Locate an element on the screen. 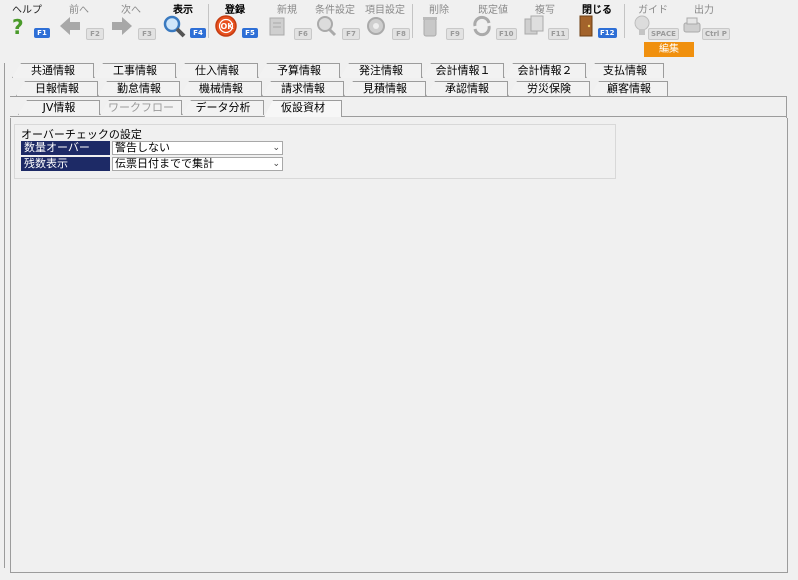 The width and height of the screenshot is (798, 580). tab-estimate-info: 見積情報 is located at coordinates (385, 88).